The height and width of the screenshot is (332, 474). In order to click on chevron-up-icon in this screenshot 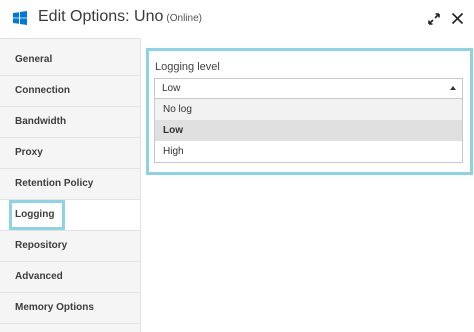, I will do `click(453, 88)`.